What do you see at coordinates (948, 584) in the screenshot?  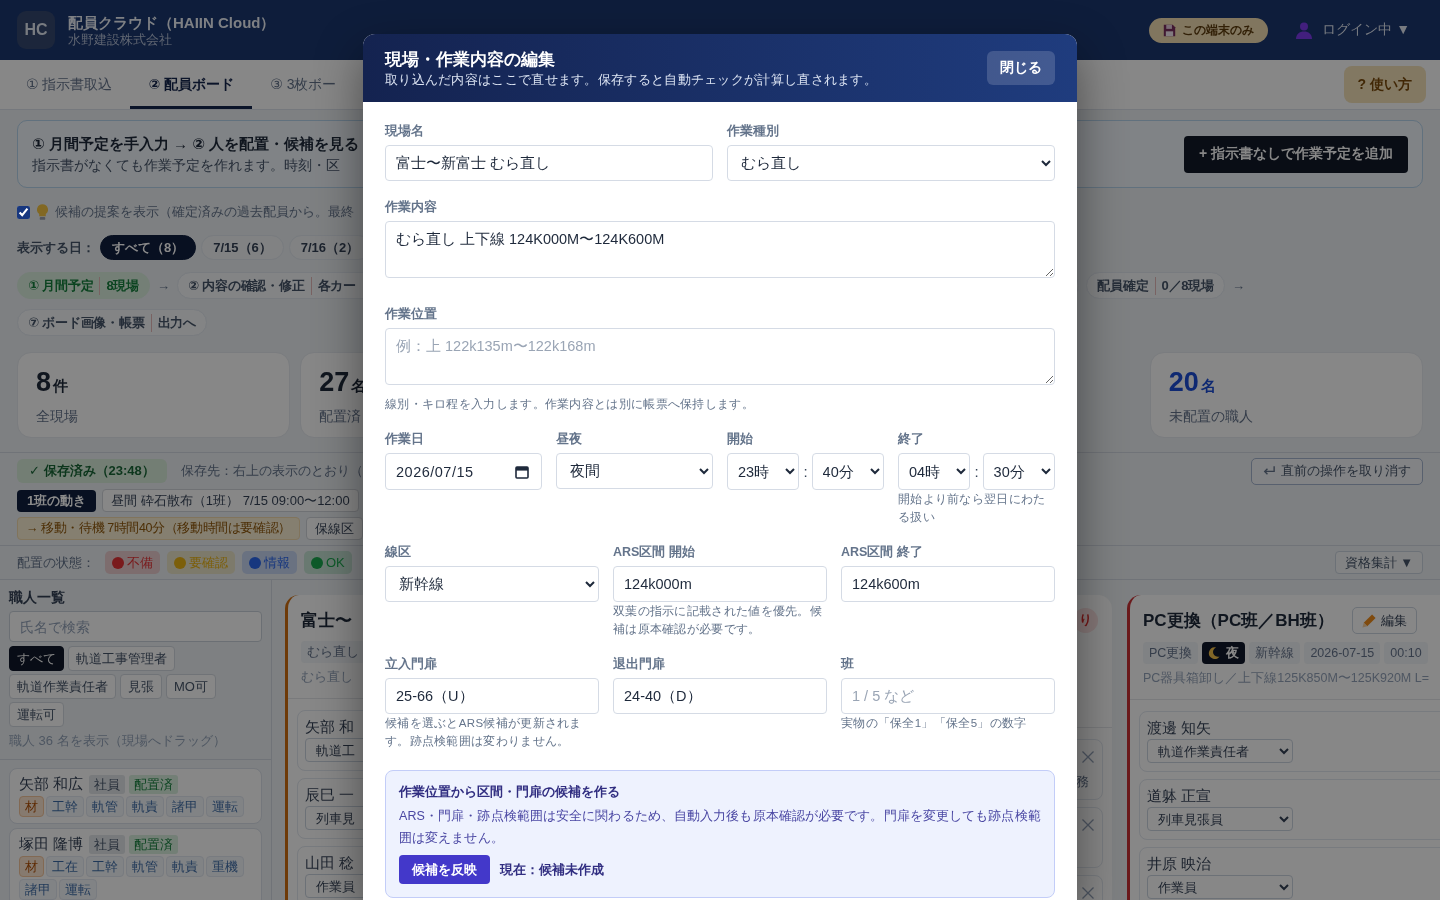 I see `text-field: 124k600m` at bounding box center [948, 584].